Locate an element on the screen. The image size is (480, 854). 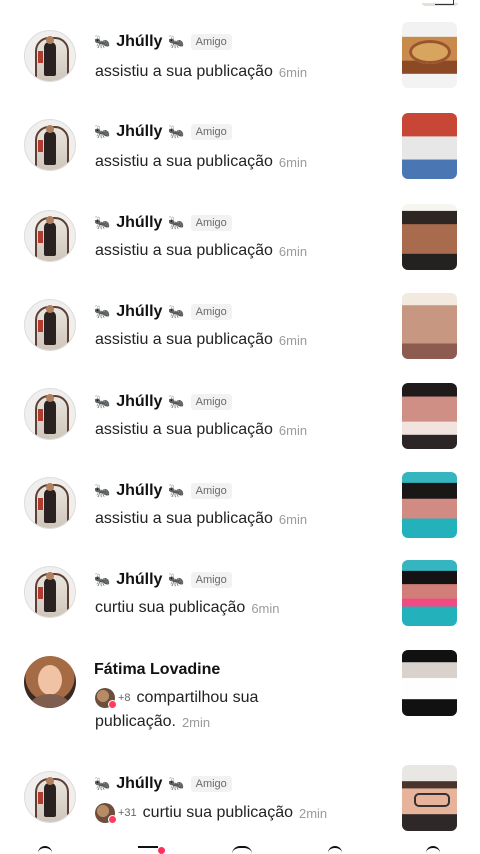
extra-count: +31 is located at coordinates (127, 813).